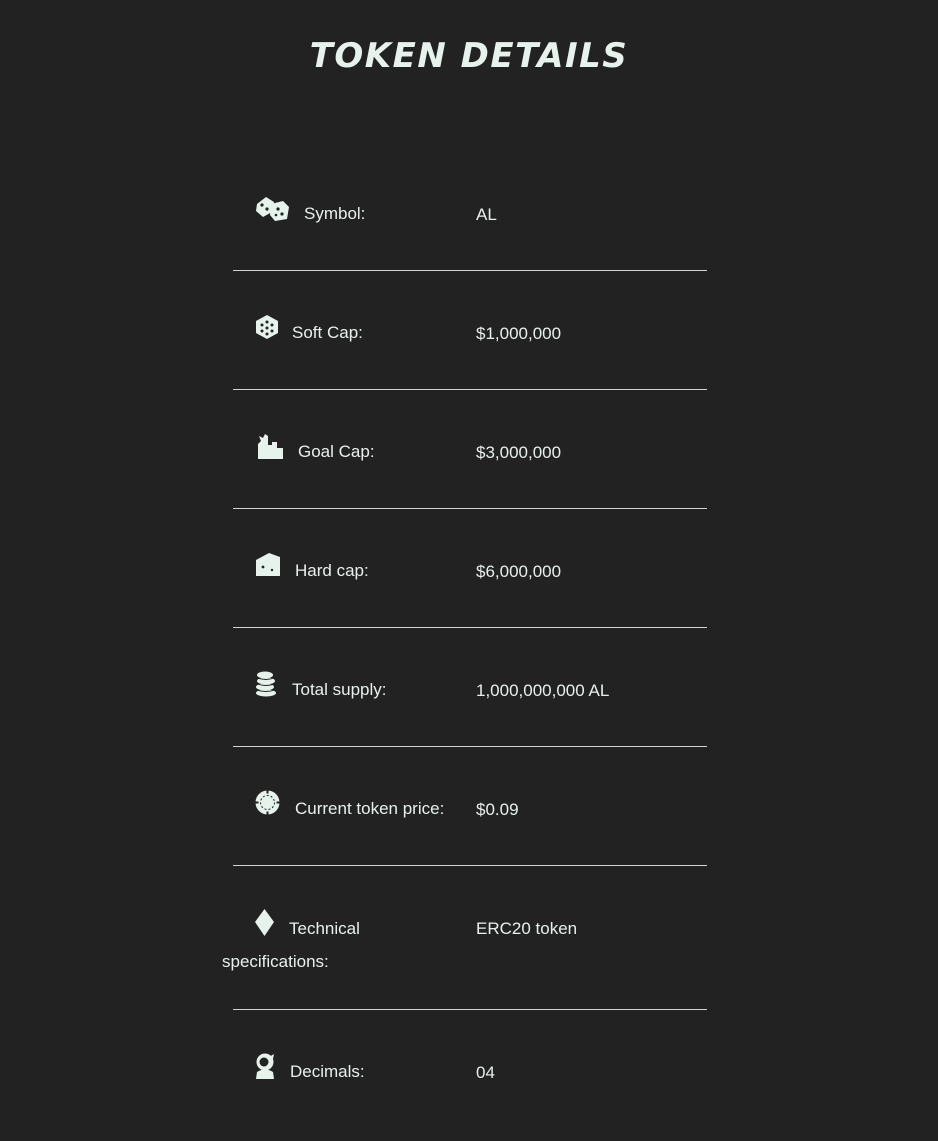  Describe the element at coordinates (268, 564) in the screenshot. I see `cheese-icon` at that location.